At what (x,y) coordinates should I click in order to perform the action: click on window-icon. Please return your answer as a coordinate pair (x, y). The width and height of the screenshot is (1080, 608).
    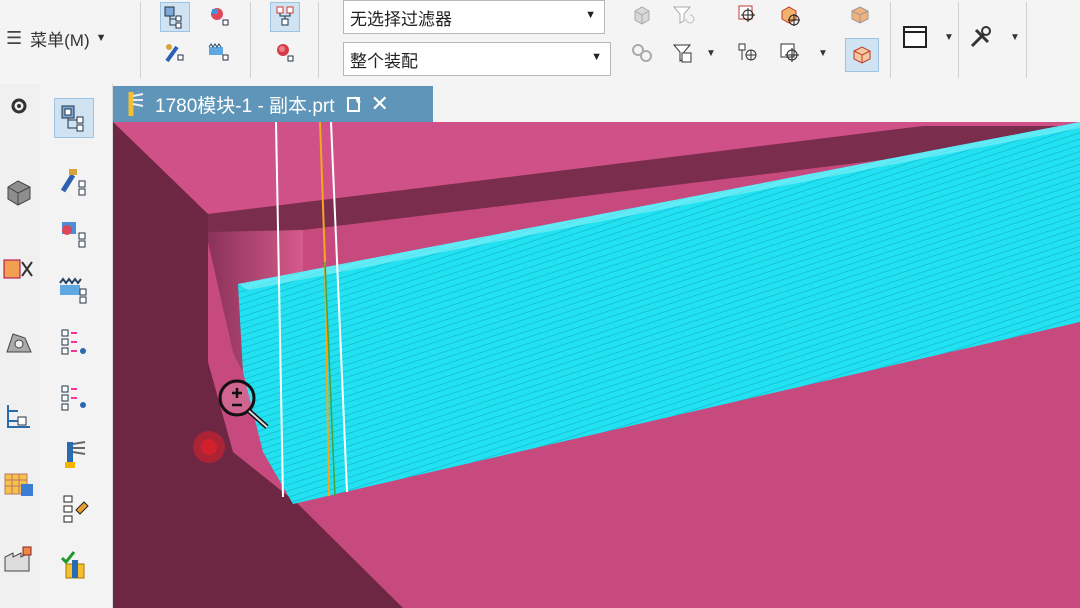
    Looking at the image, I should click on (915, 37).